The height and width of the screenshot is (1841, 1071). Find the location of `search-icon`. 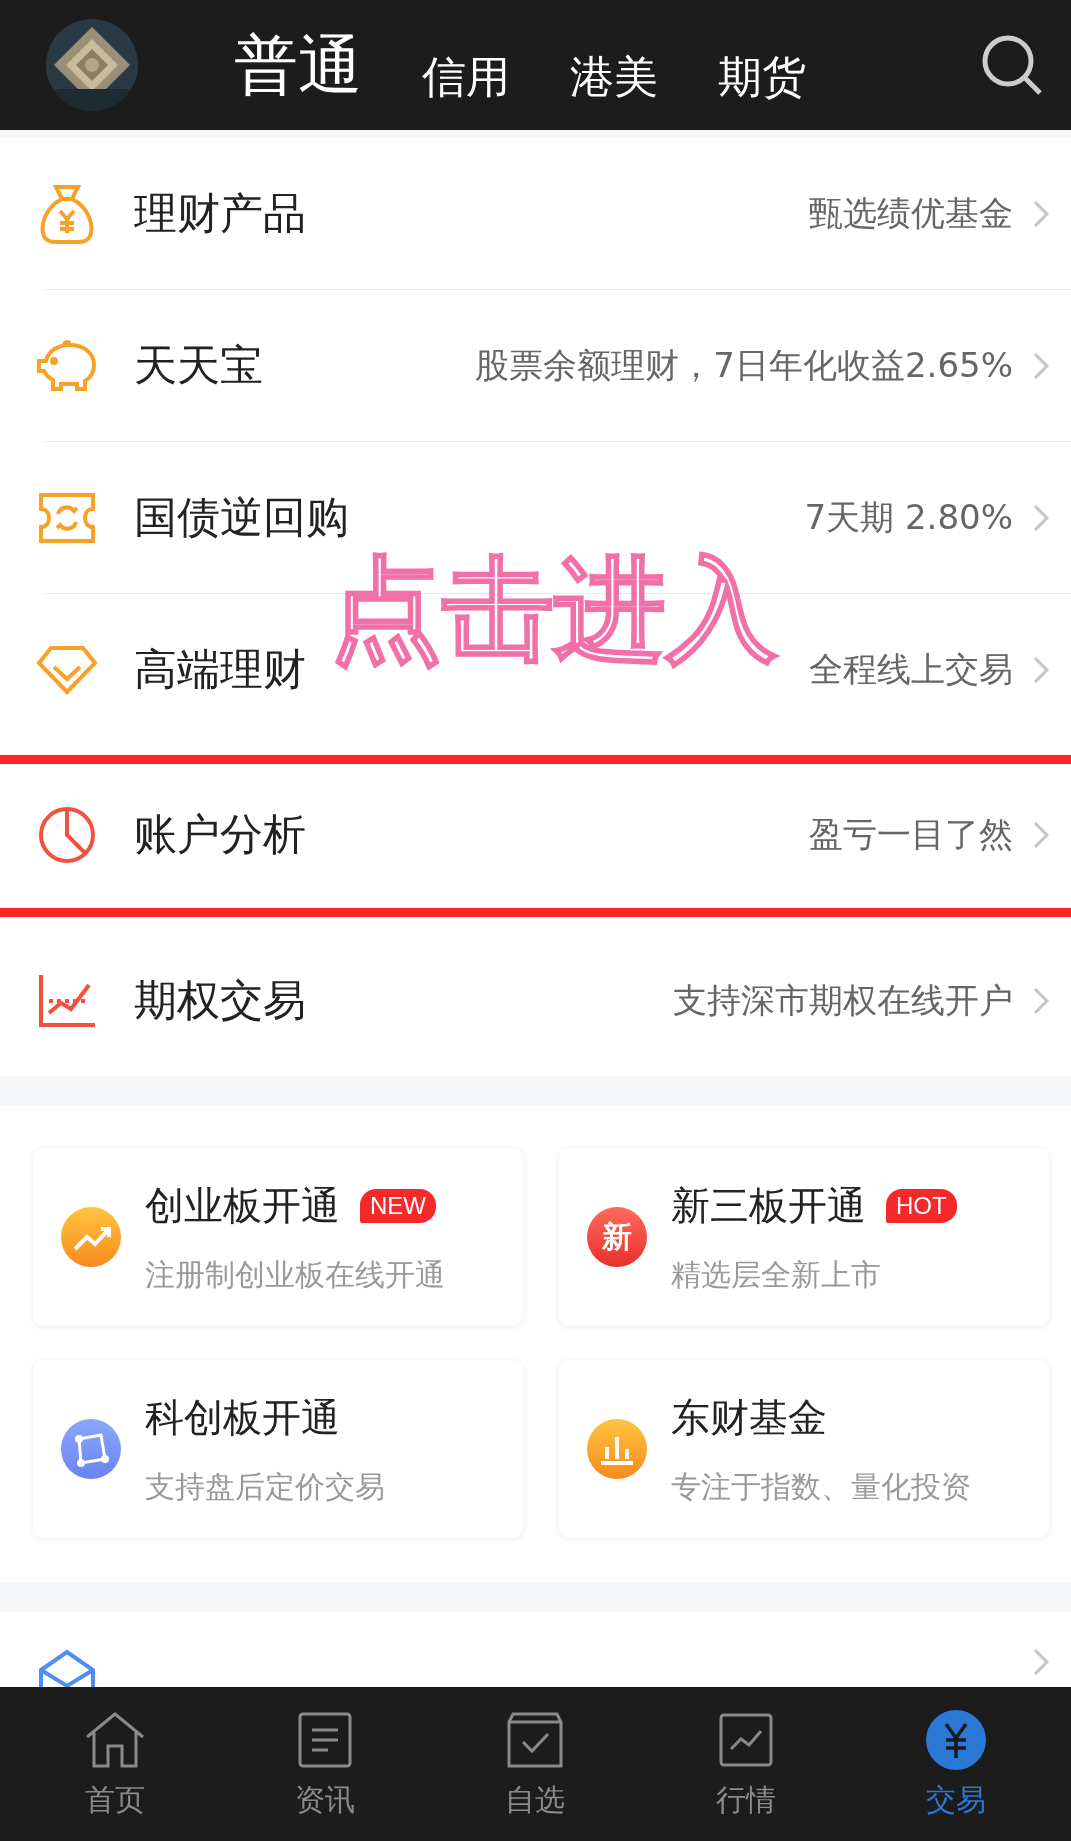

search-icon is located at coordinates (1012, 65).